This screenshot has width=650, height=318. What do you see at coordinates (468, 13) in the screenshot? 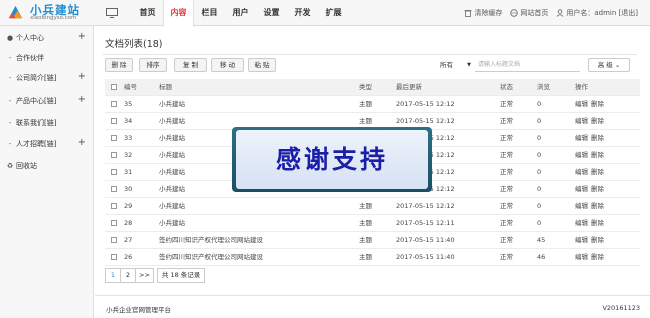
I see `trash-icon` at bounding box center [468, 13].